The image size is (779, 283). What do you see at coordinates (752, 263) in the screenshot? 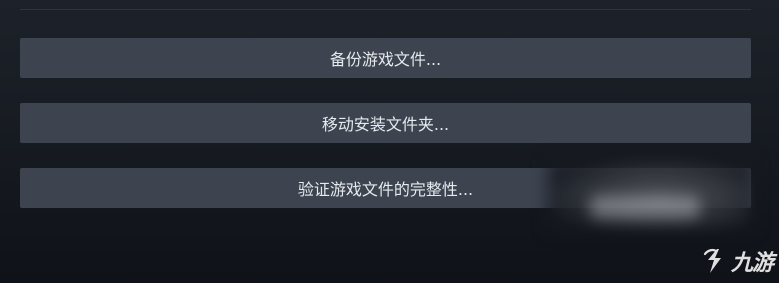
I see `watermark-text: 九游` at bounding box center [752, 263].